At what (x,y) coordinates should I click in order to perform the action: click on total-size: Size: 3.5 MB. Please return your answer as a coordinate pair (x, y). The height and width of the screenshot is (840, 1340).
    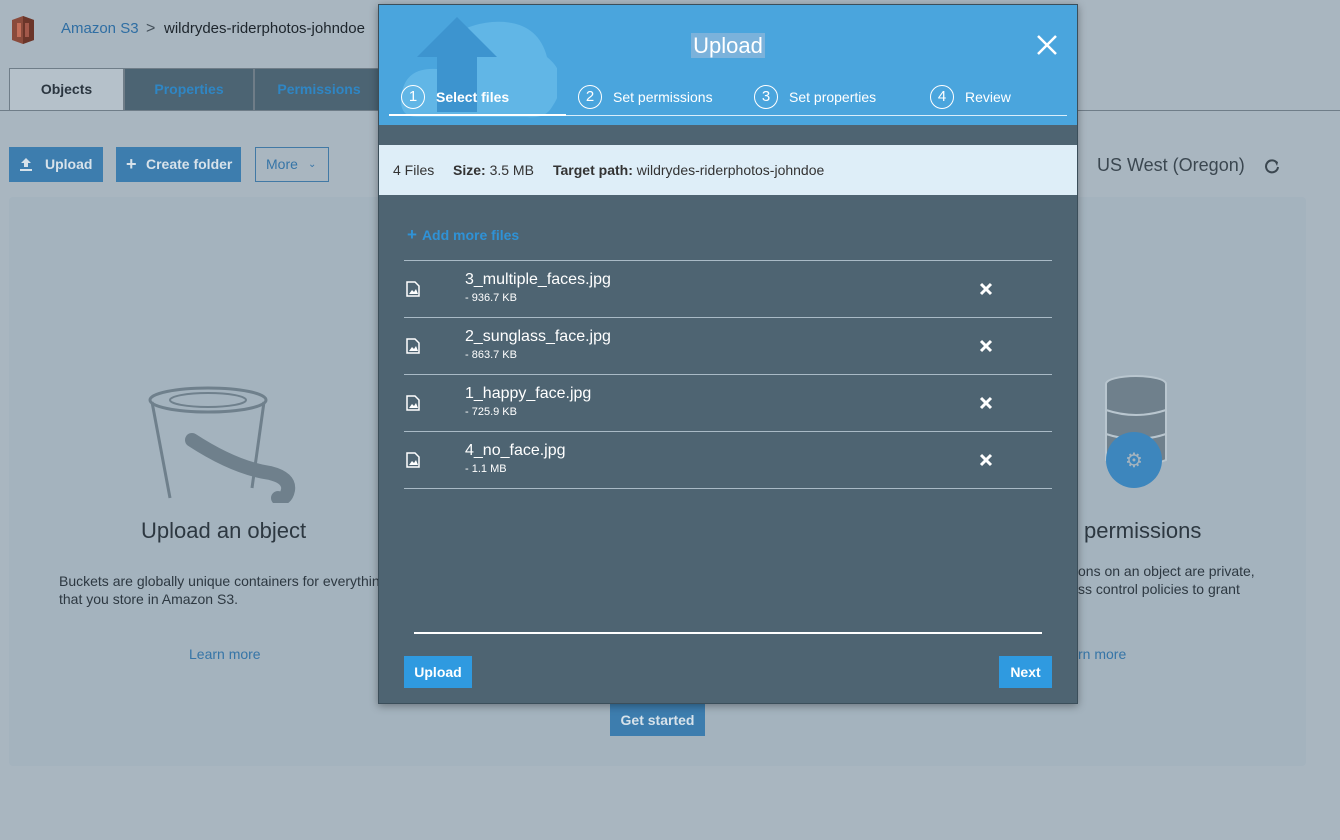
    Looking at the image, I should click on (493, 170).